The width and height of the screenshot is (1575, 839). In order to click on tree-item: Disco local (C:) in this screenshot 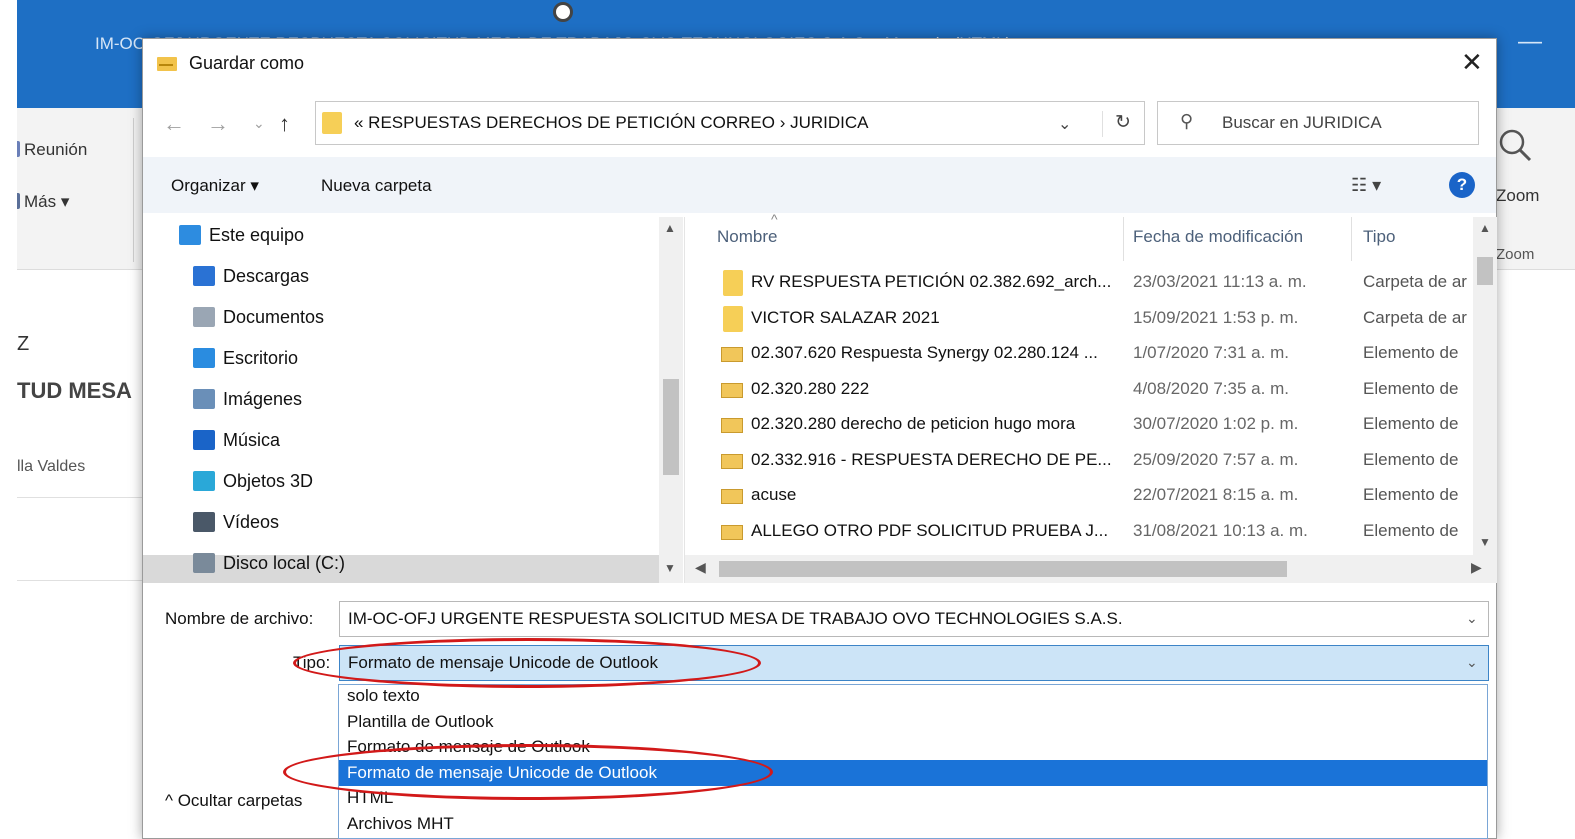, I will do `click(269, 571)`.